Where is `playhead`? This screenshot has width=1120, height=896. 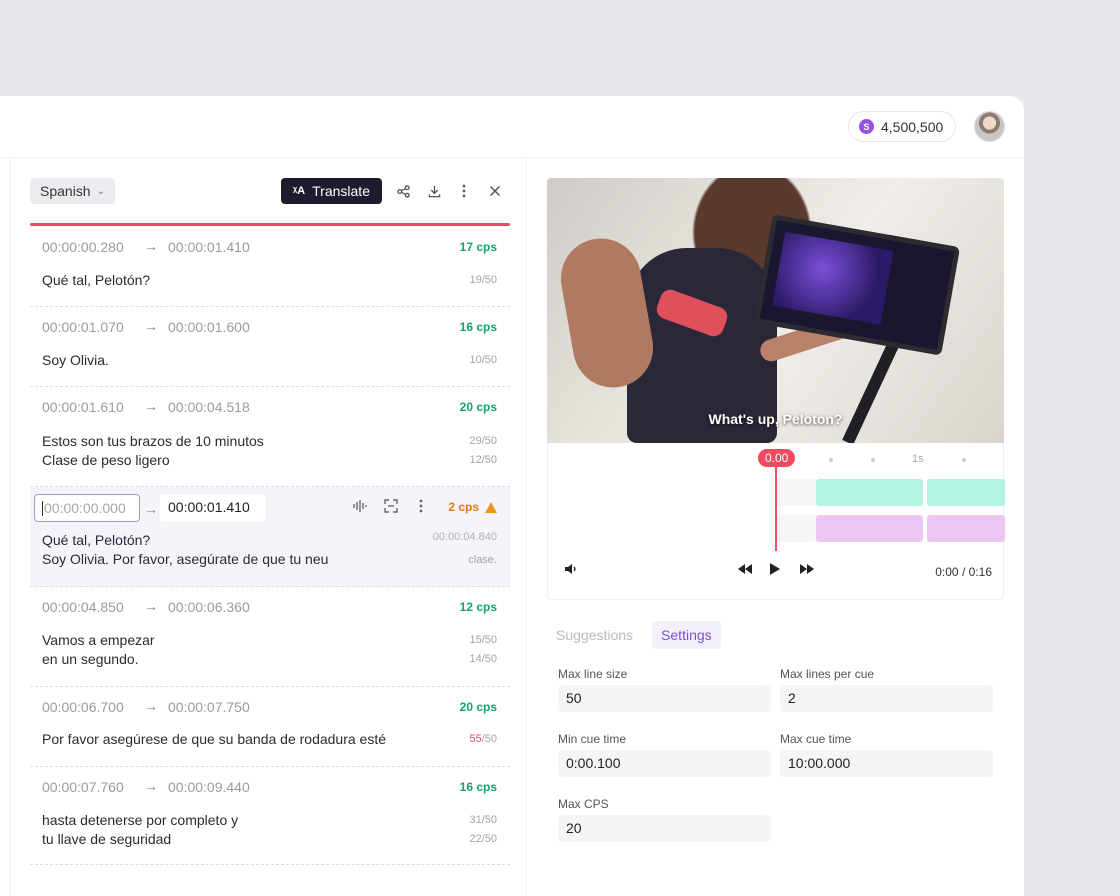
playhead is located at coordinates (776, 509).